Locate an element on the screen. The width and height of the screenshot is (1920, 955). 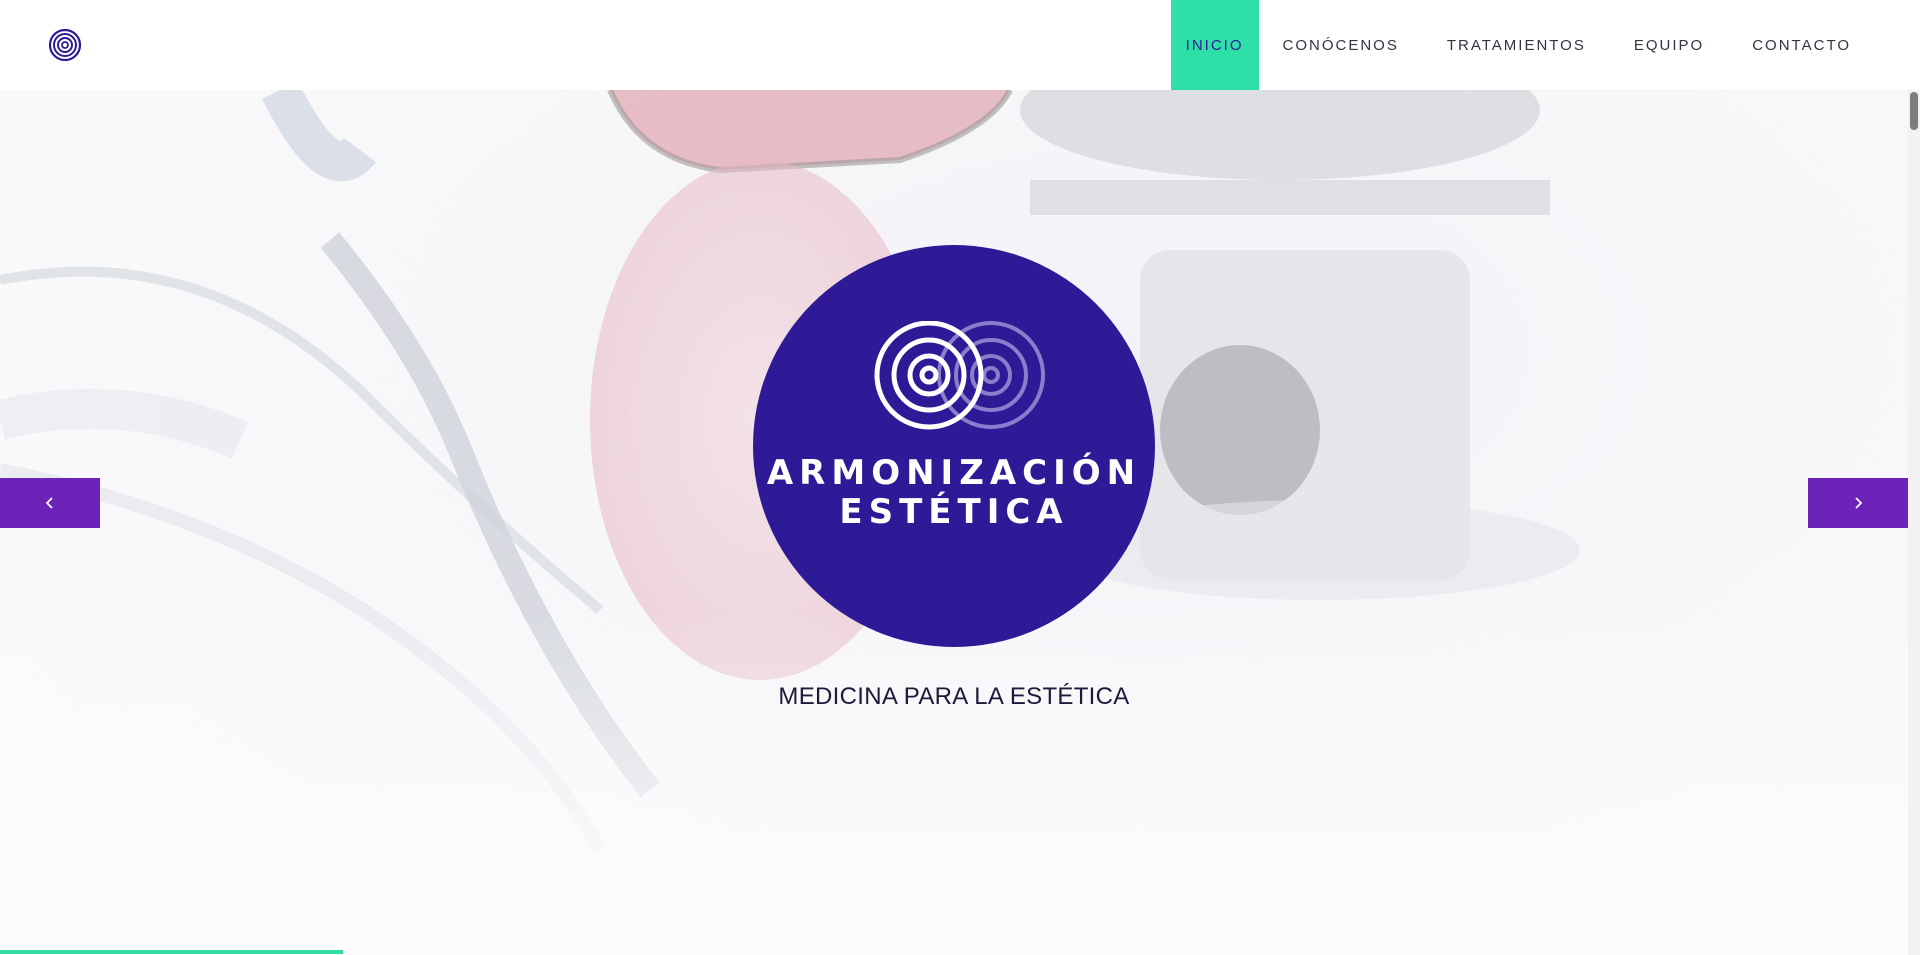
nav-item-inicio: INICIO is located at coordinates (1214, 45).